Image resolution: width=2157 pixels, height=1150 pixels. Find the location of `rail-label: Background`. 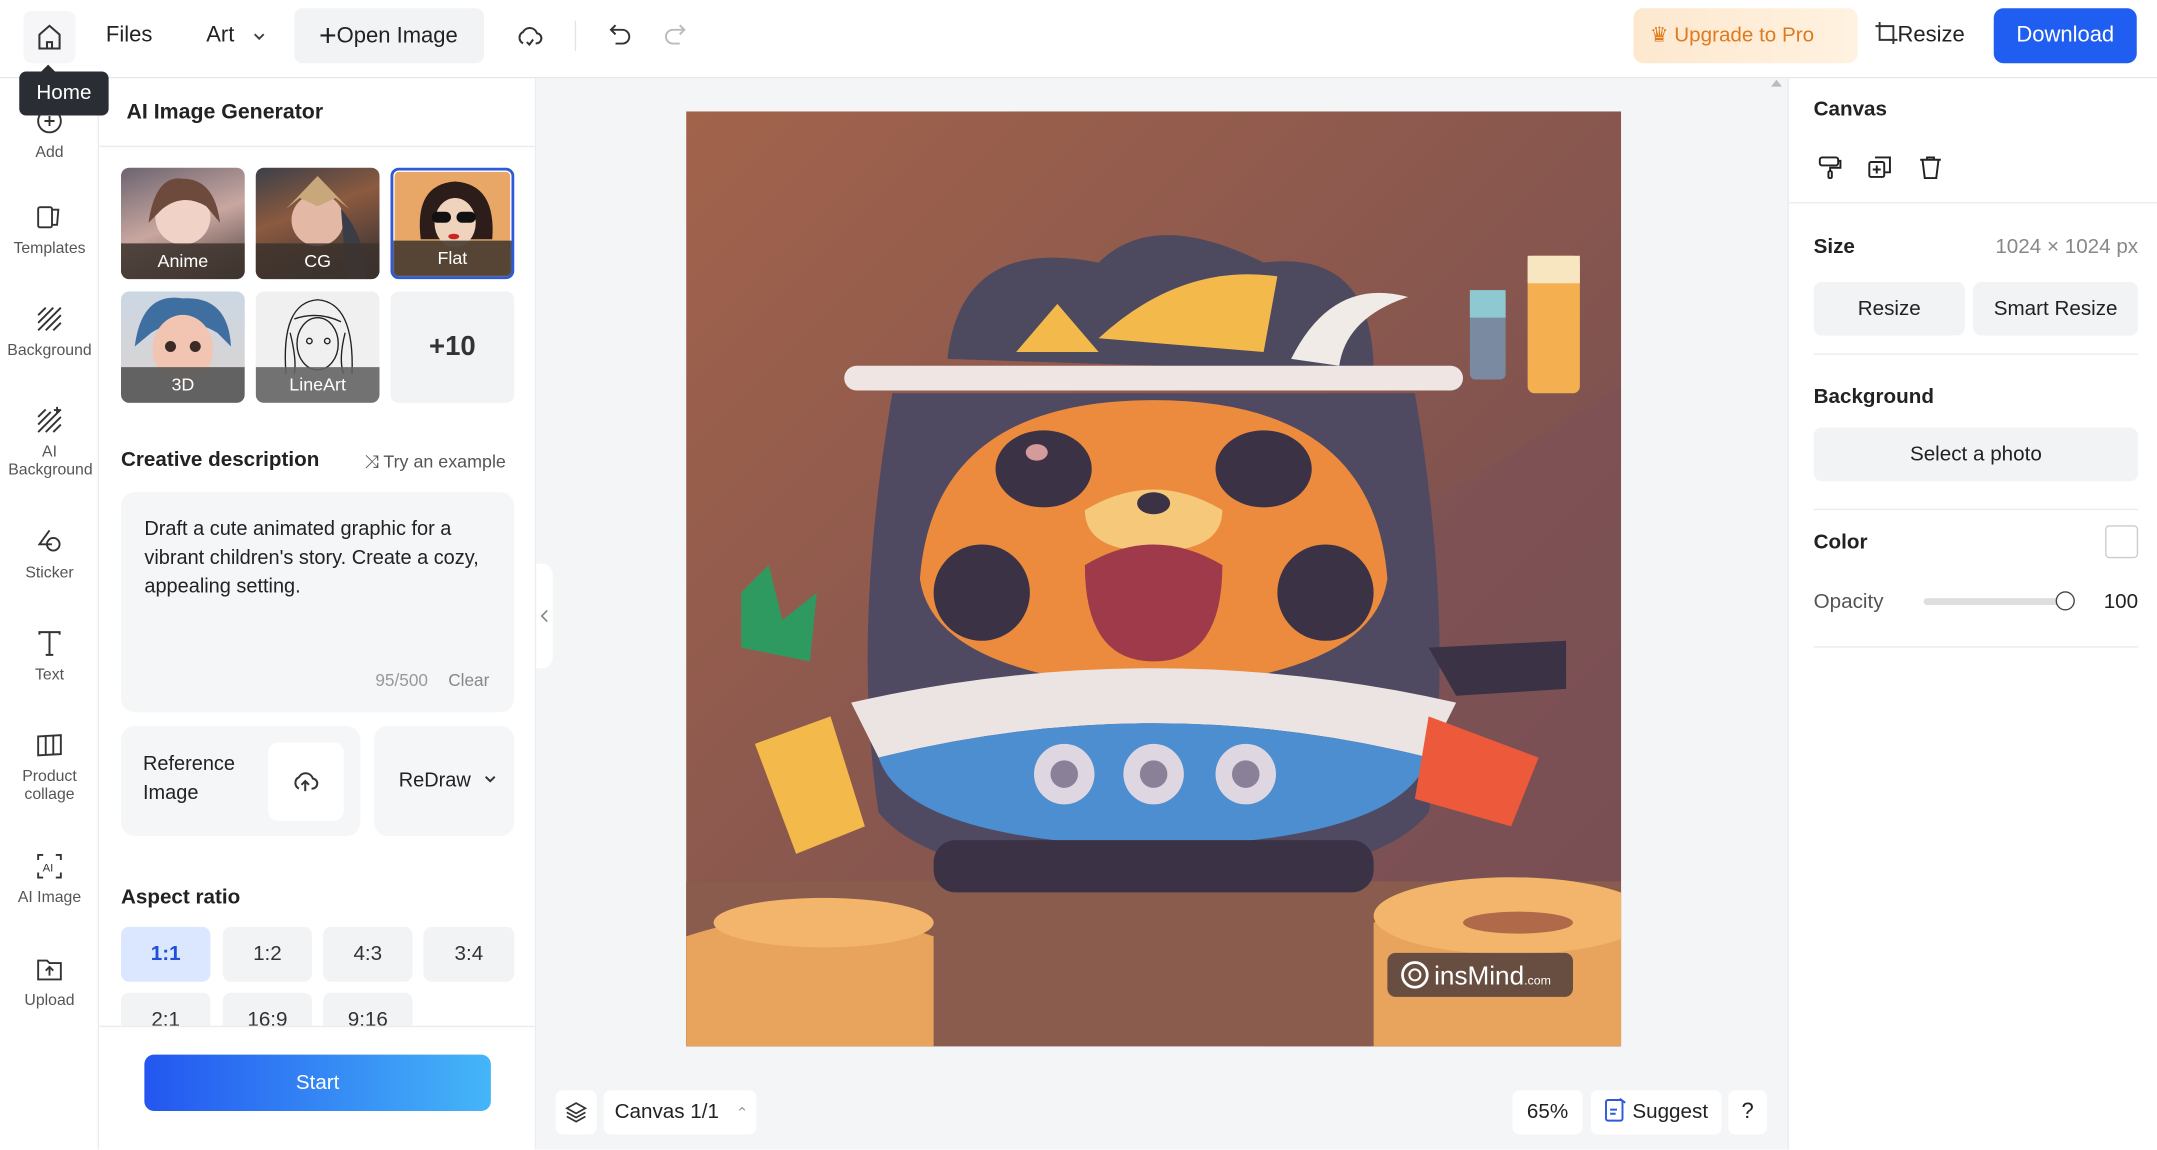

rail-label: Background is located at coordinates (49, 350).